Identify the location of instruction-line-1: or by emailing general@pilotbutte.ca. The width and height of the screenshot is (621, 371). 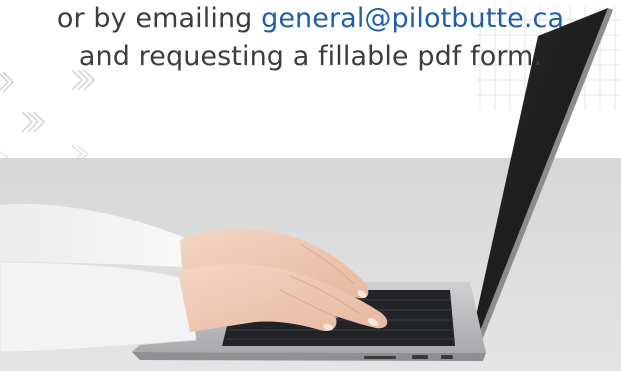
(310, 18).